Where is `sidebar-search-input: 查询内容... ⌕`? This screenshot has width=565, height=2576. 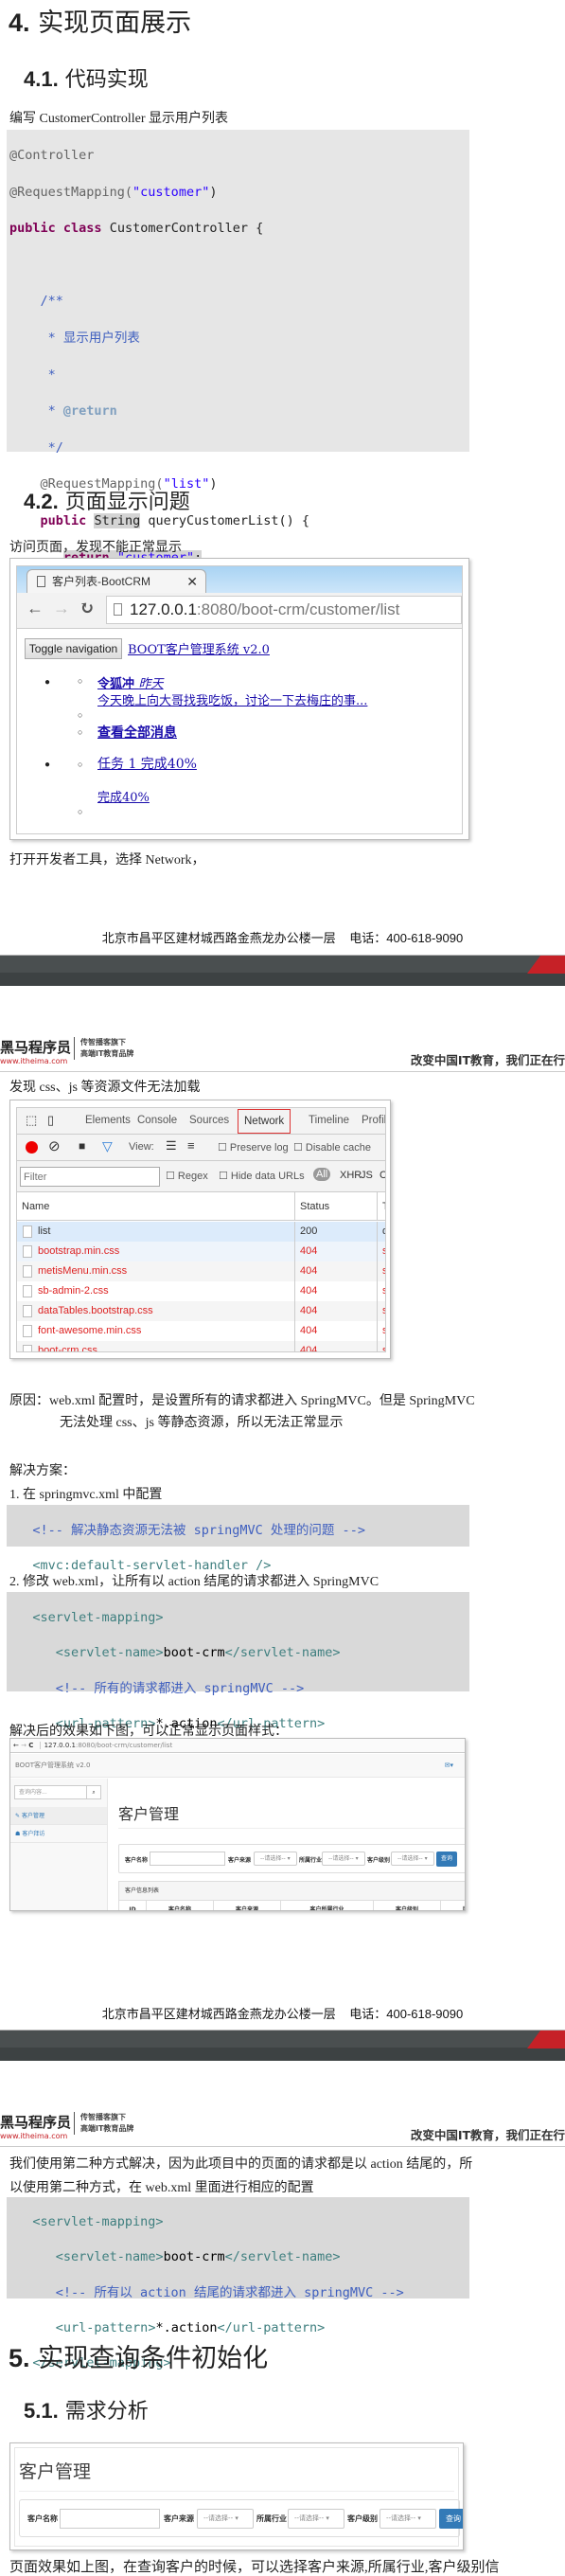
sidebar-search-input: 查询内容... ⌕ is located at coordinates (57, 1792).